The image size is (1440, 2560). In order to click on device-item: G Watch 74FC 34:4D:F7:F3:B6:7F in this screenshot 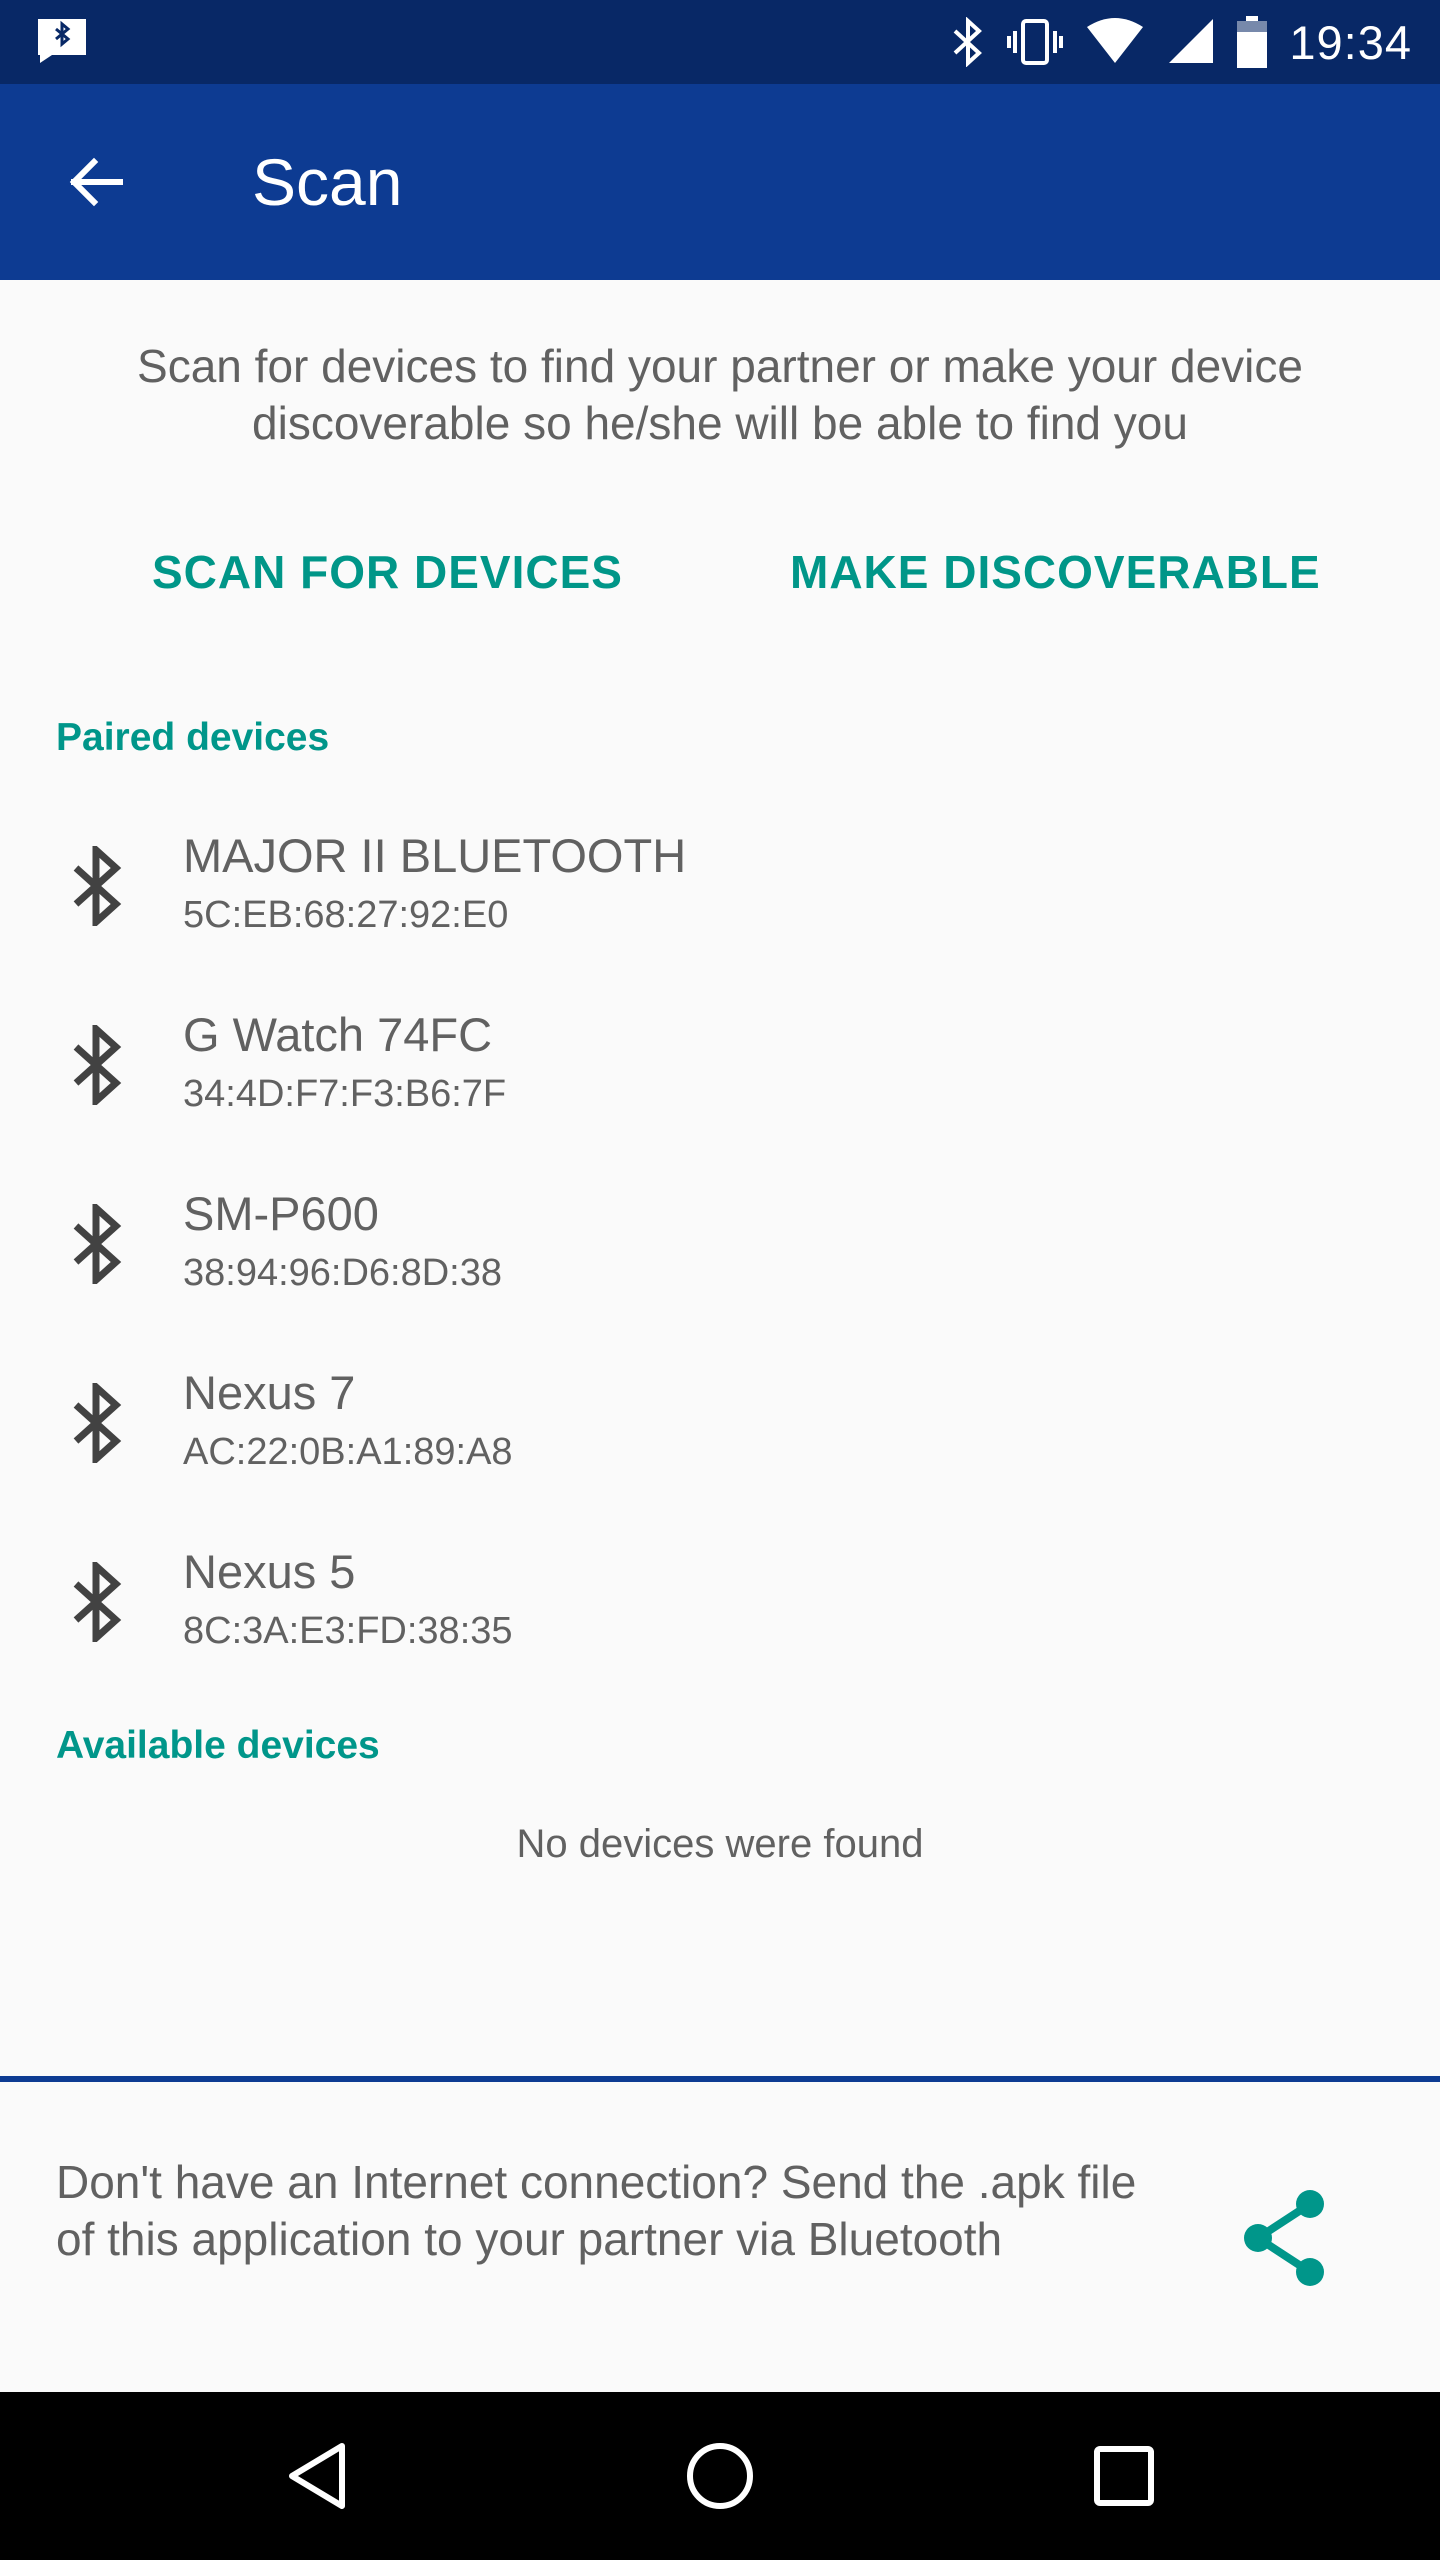, I will do `click(720, 1086)`.